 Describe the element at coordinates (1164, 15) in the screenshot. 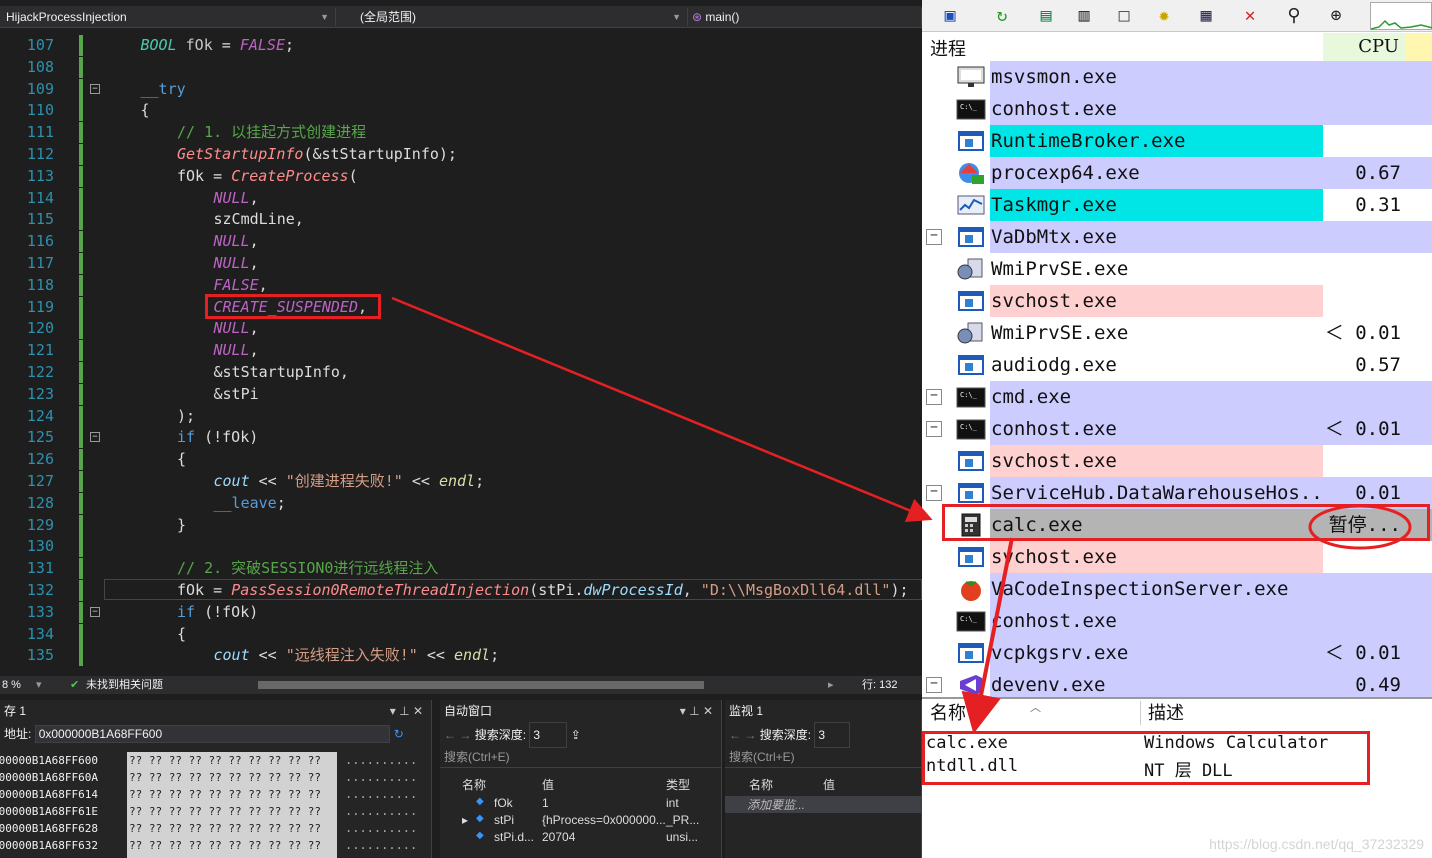

I see `dll-view-icon: ✹` at that location.